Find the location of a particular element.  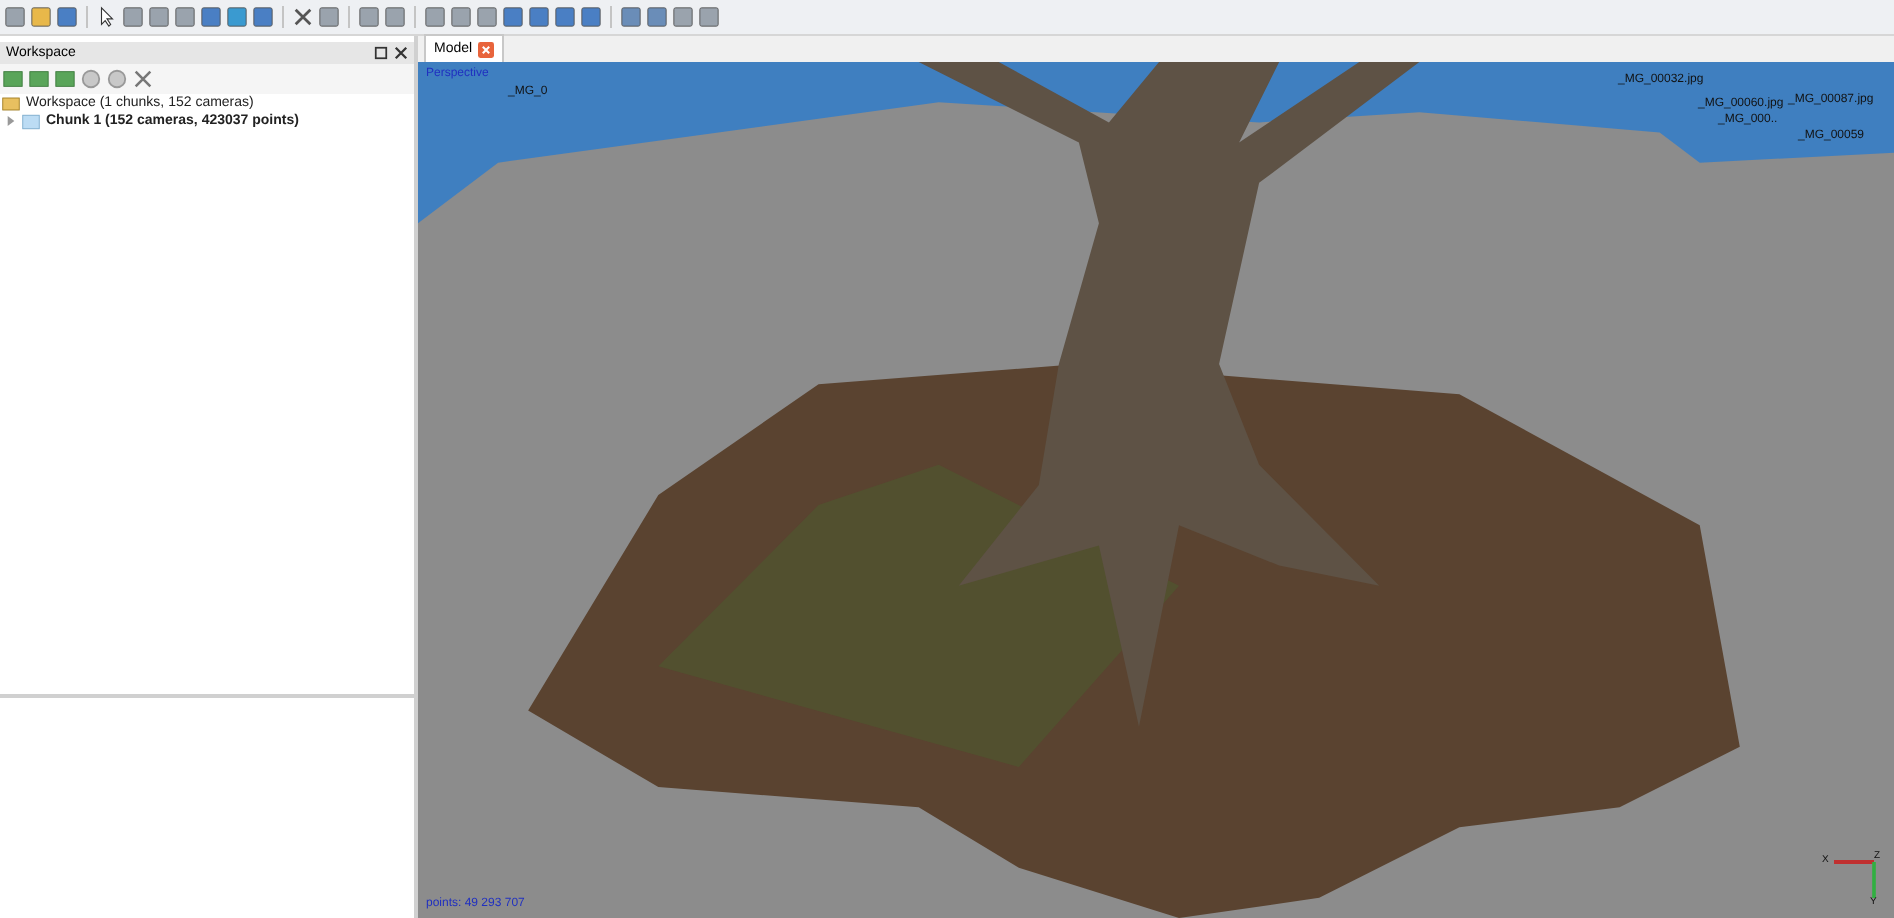

y-axis-line is located at coordinates (1874, 880).